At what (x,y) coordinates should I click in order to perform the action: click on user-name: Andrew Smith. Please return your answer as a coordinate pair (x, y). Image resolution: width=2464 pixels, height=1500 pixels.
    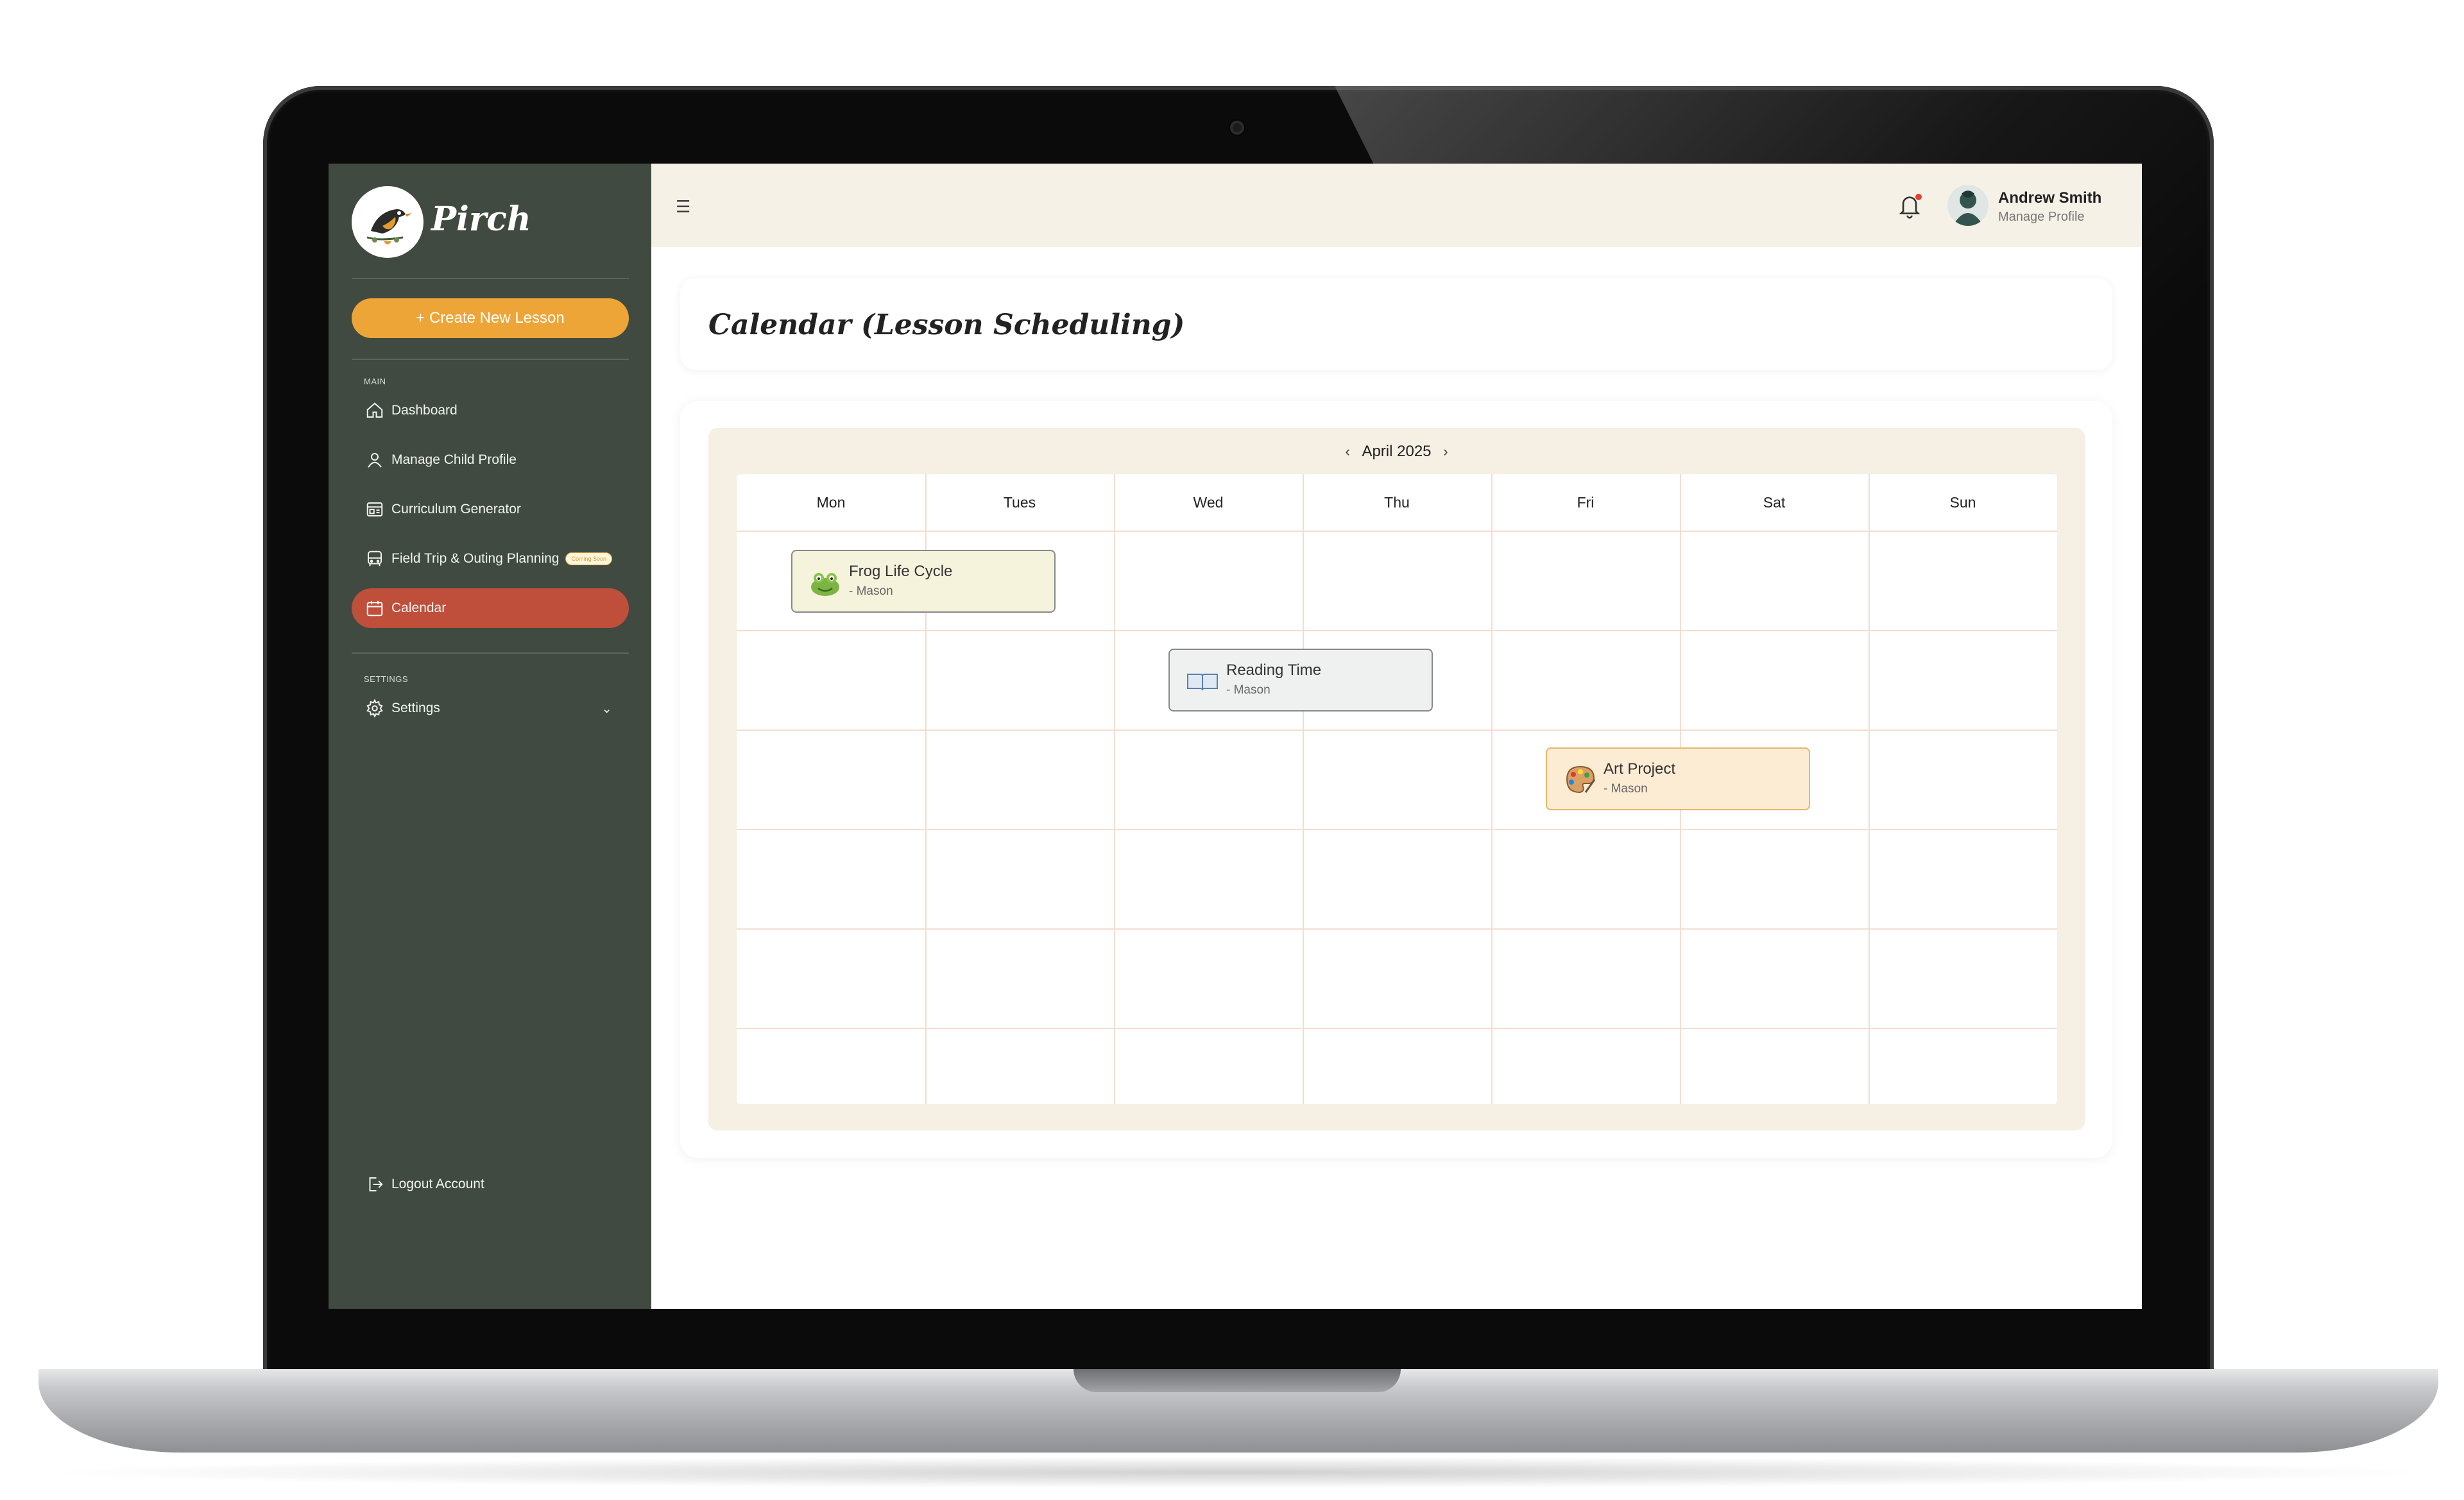
    Looking at the image, I should click on (2050, 198).